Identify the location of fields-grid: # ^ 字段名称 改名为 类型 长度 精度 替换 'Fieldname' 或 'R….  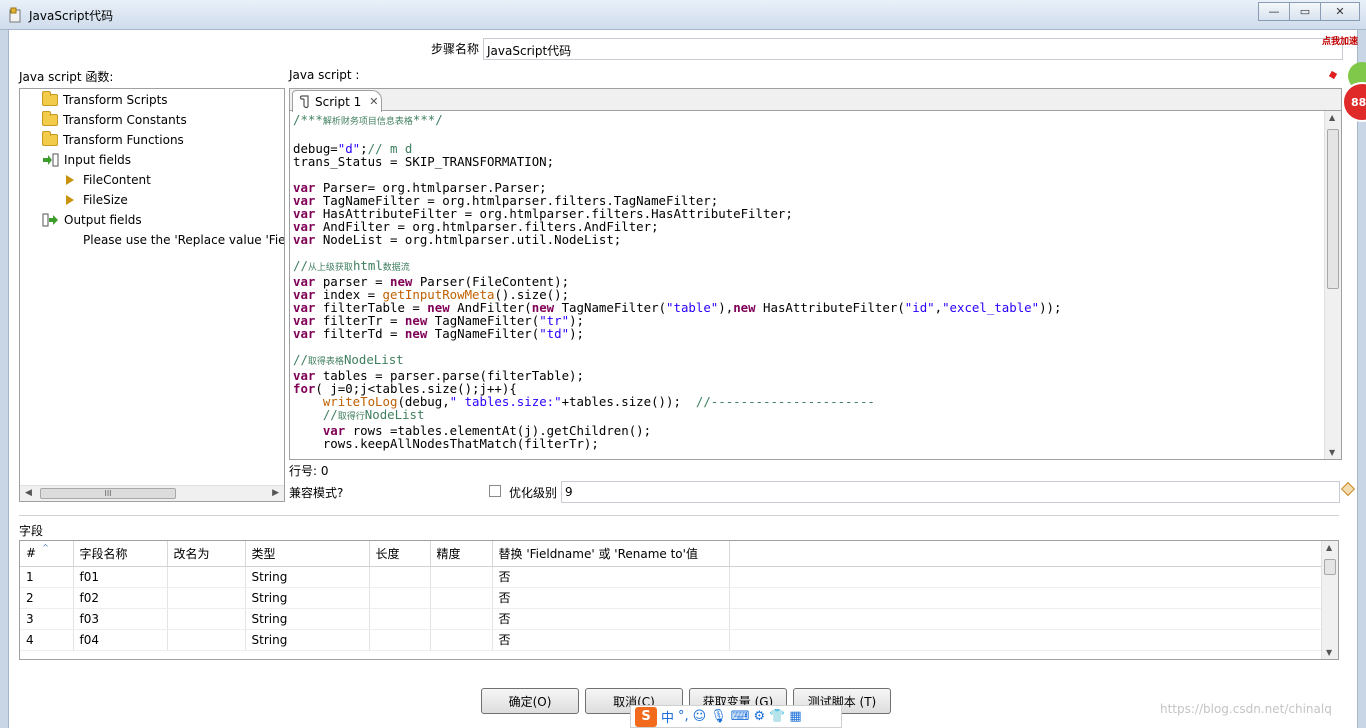
(674, 596).